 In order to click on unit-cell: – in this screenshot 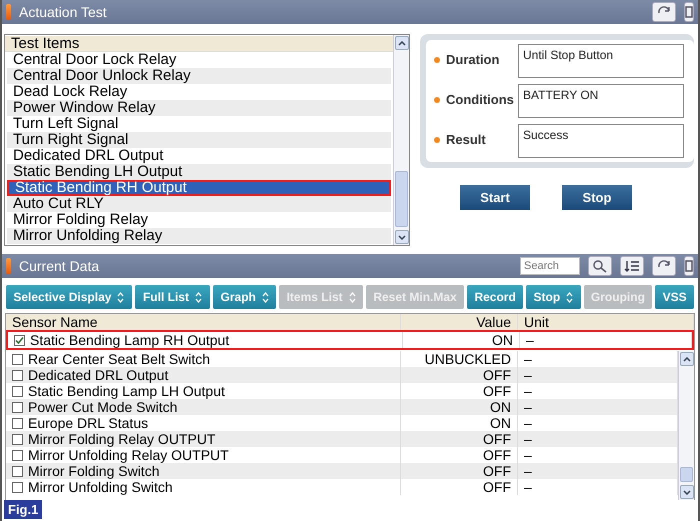, I will do `click(606, 340)`.